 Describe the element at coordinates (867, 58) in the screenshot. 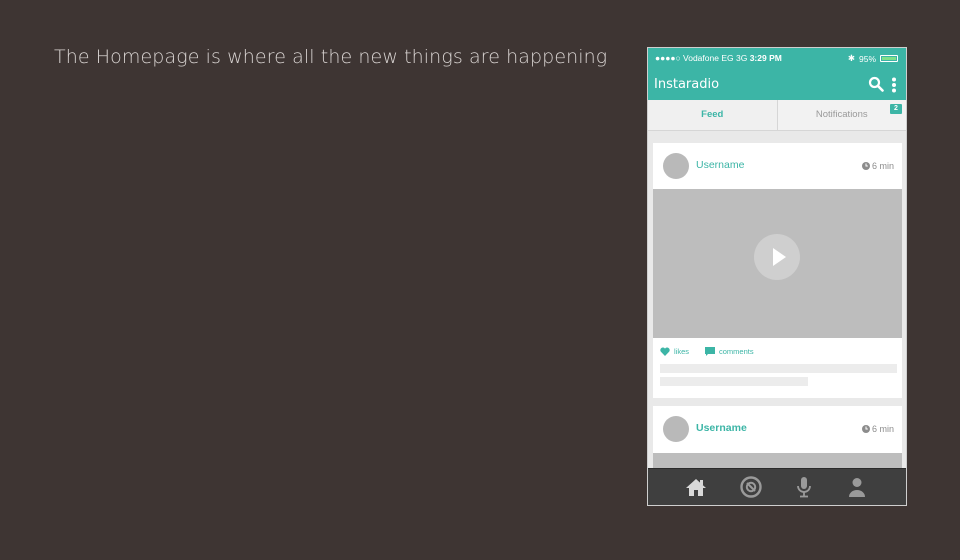

I see `battery-percent: 95%` at that location.